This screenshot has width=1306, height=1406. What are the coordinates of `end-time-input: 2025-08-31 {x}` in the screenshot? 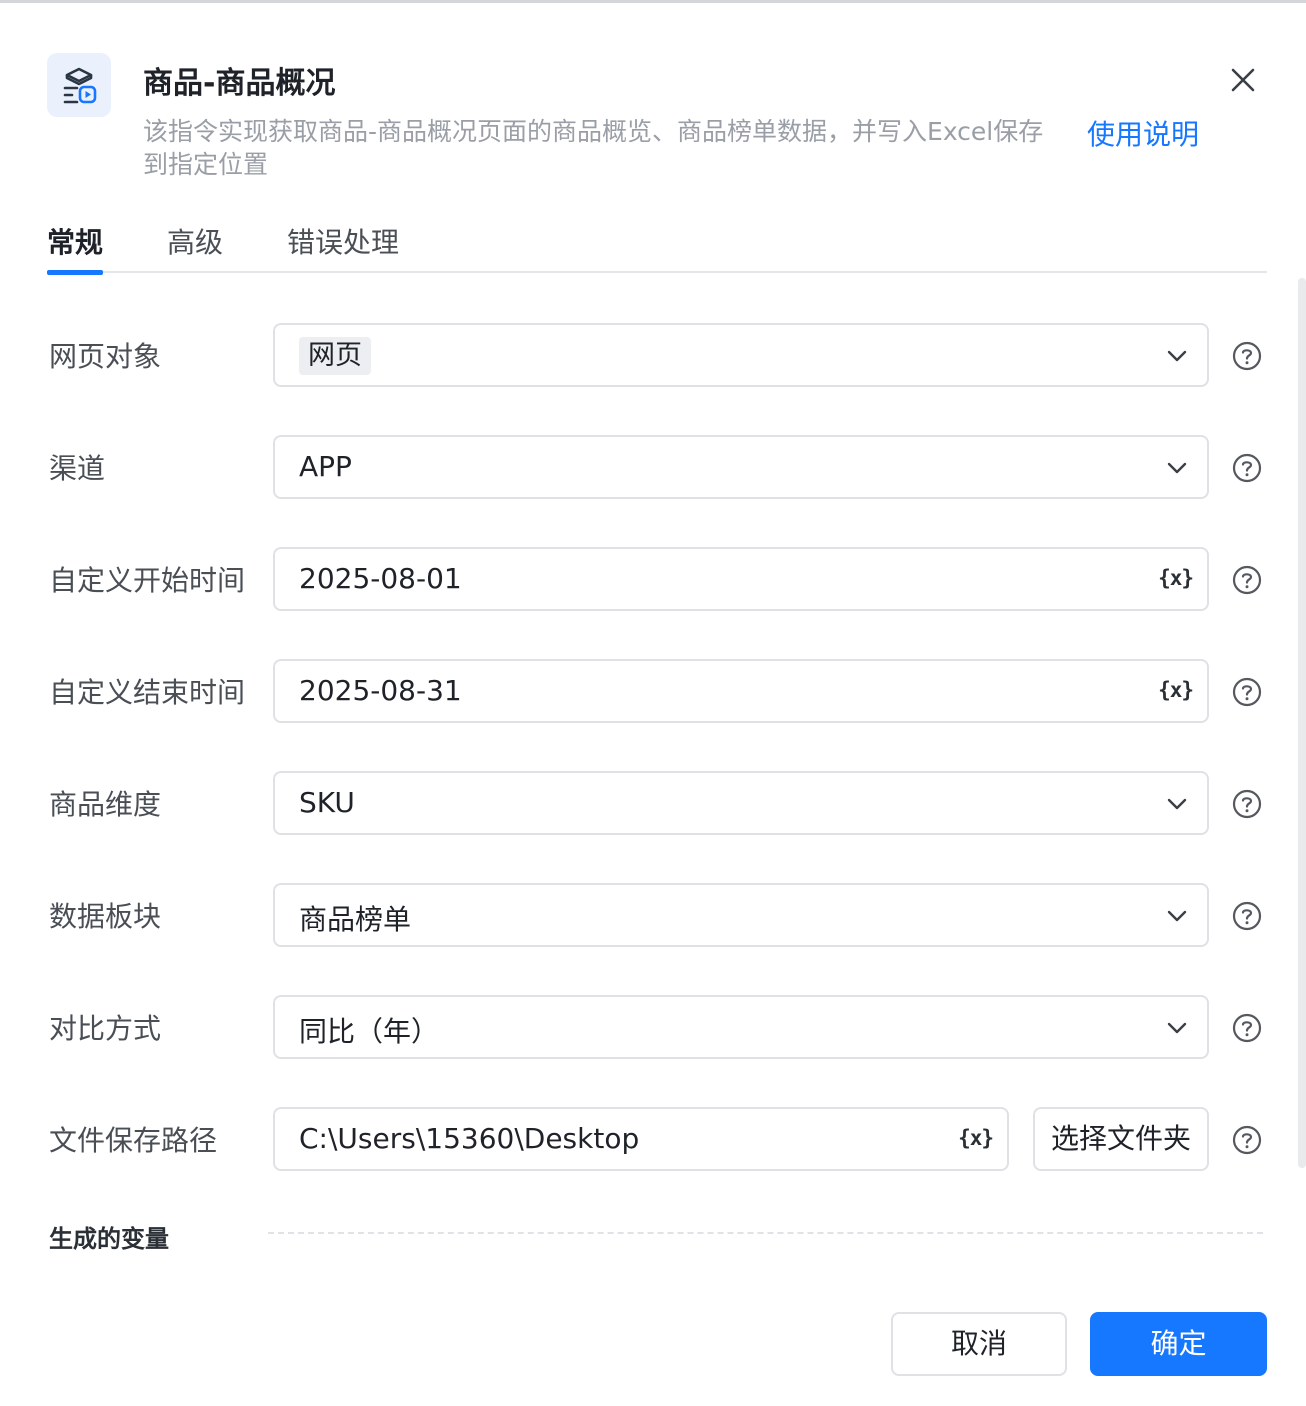 It's located at (741, 691).